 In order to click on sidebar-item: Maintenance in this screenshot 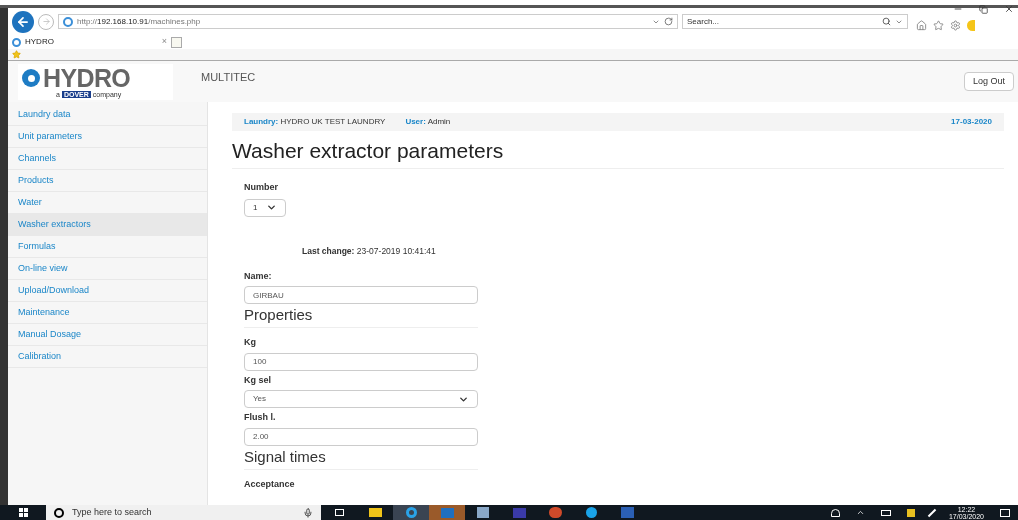, I will do `click(107, 313)`.